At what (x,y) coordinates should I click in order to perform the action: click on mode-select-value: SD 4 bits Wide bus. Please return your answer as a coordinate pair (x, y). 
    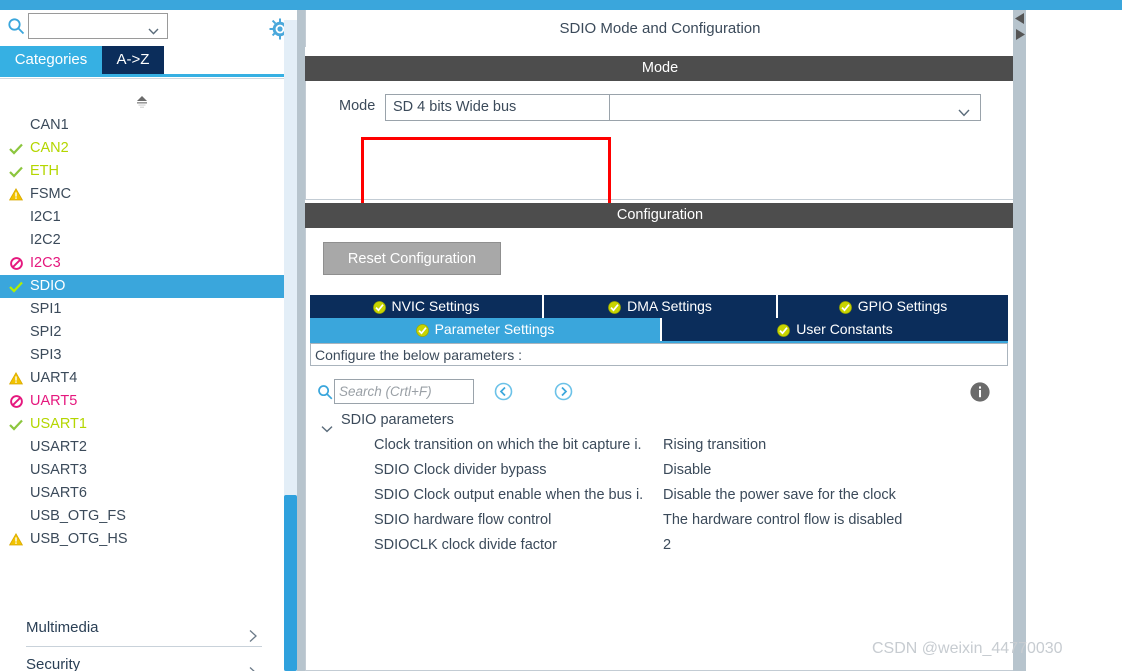
    Looking at the image, I should click on (455, 107).